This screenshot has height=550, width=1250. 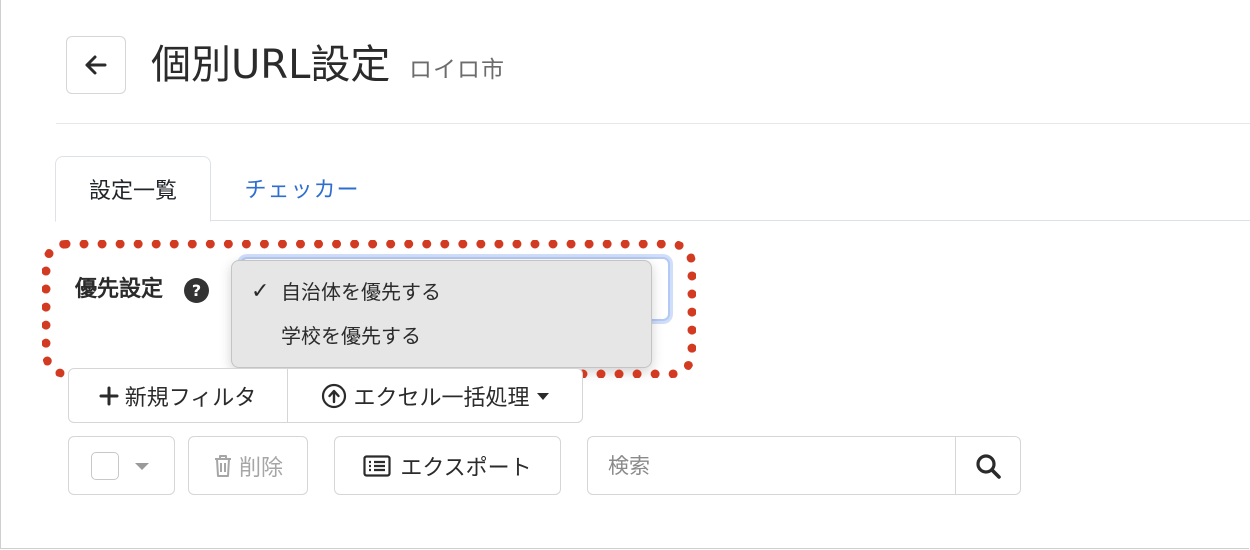 I want to click on arrow-left-icon, so click(x=96, y=65).